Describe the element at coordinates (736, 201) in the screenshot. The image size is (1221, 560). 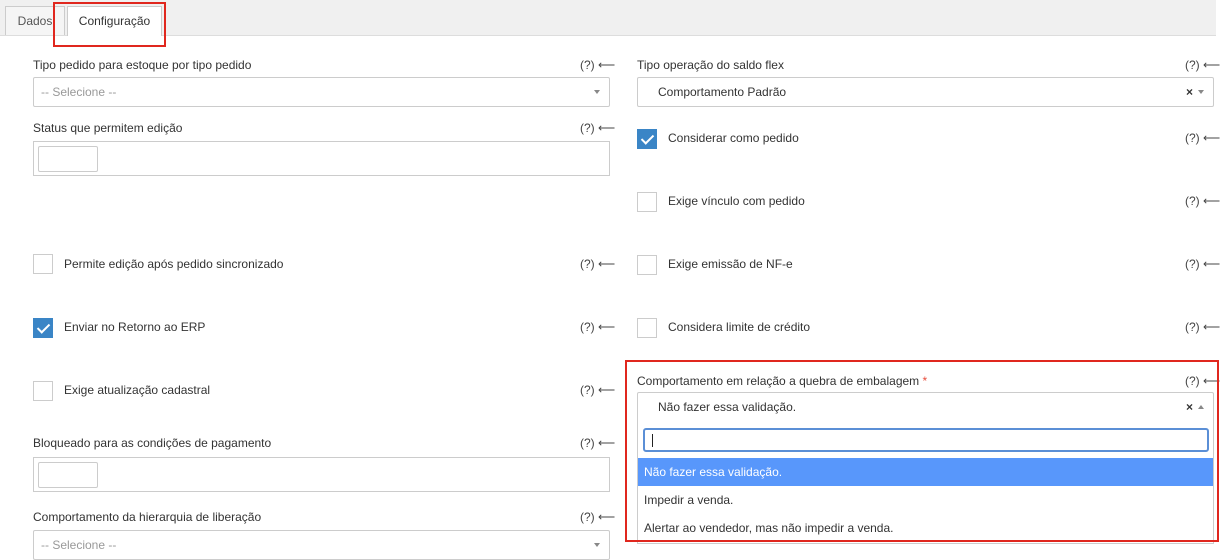
I see `exige-vinculo-label: Exige vínculo com pedido` at that location.